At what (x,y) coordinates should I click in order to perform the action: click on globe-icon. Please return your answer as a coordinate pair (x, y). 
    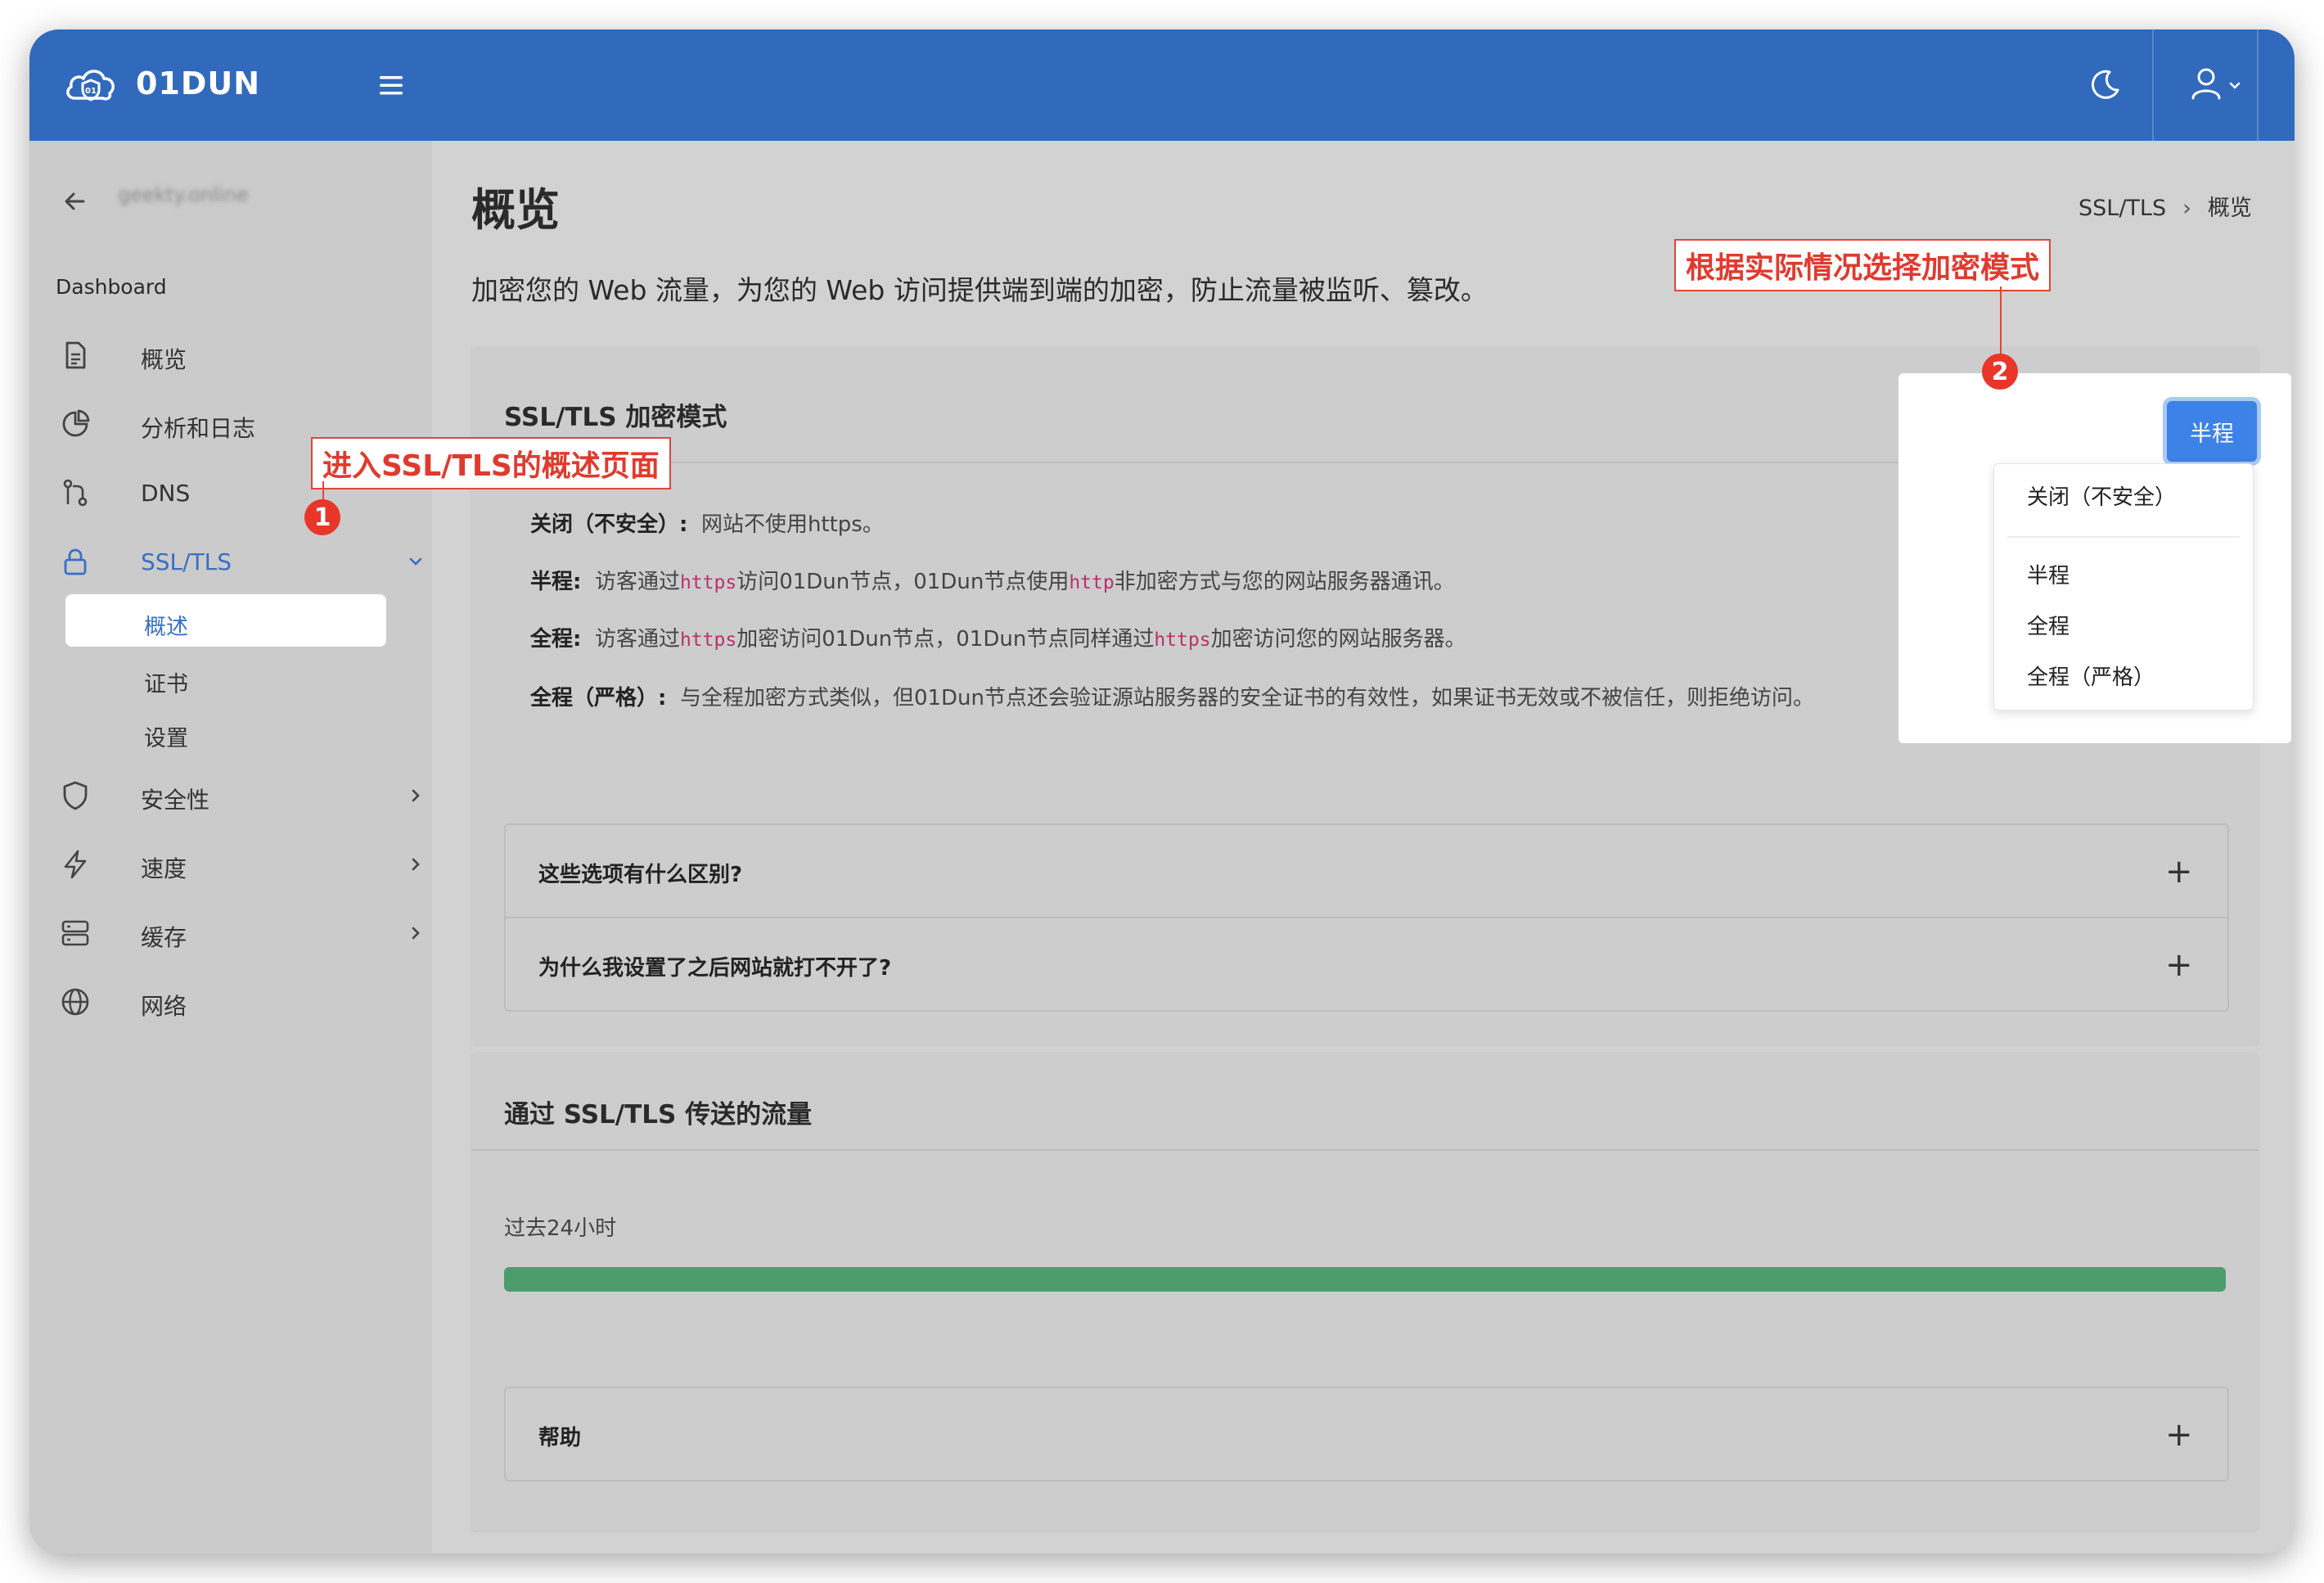
    Looking at the image, I should click on (75, 1002).